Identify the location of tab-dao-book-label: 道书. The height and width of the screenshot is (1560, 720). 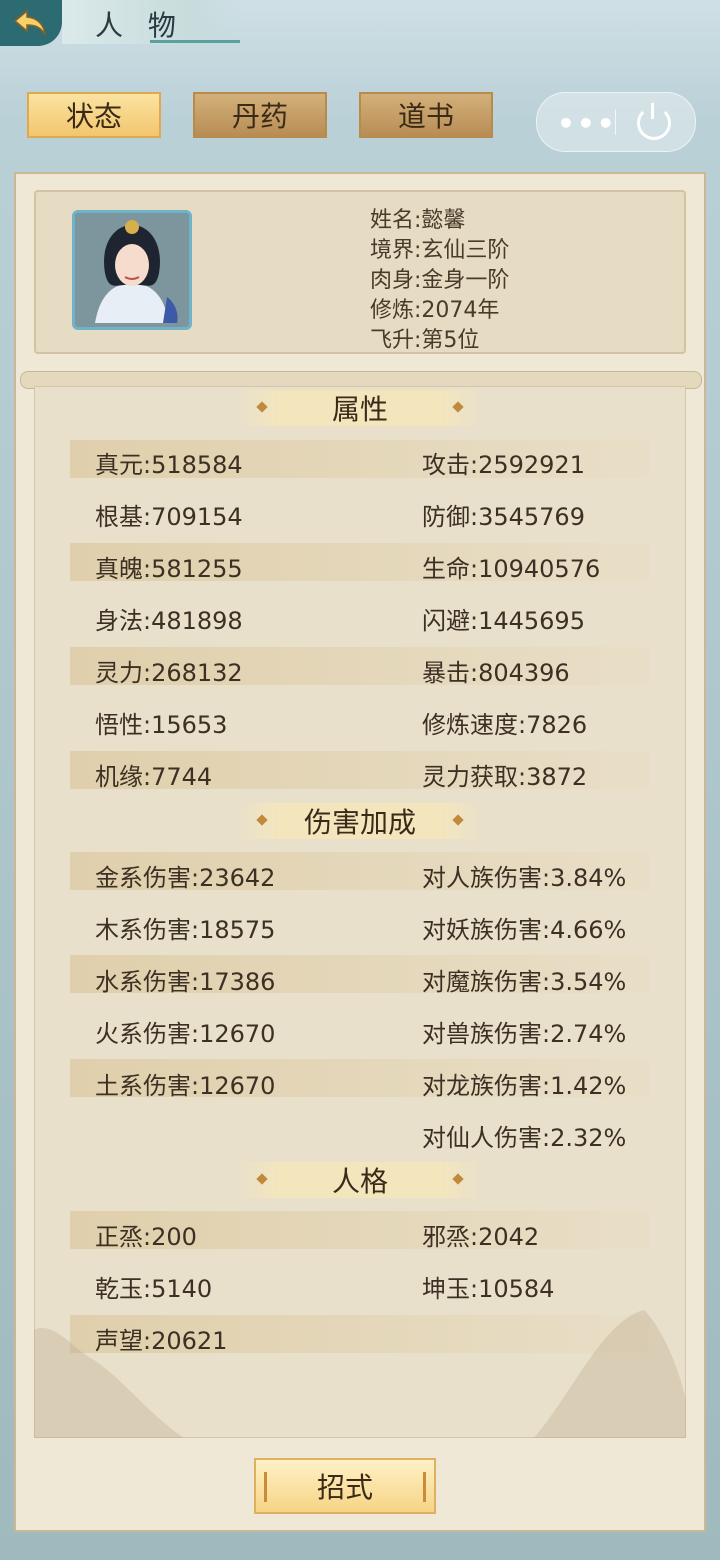
(425, 116).